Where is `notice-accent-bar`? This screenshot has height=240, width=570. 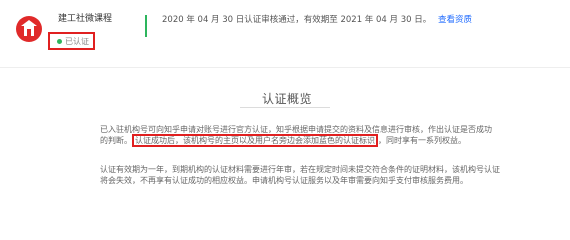
notice-accent-bar is located at coordinates (146, 26).